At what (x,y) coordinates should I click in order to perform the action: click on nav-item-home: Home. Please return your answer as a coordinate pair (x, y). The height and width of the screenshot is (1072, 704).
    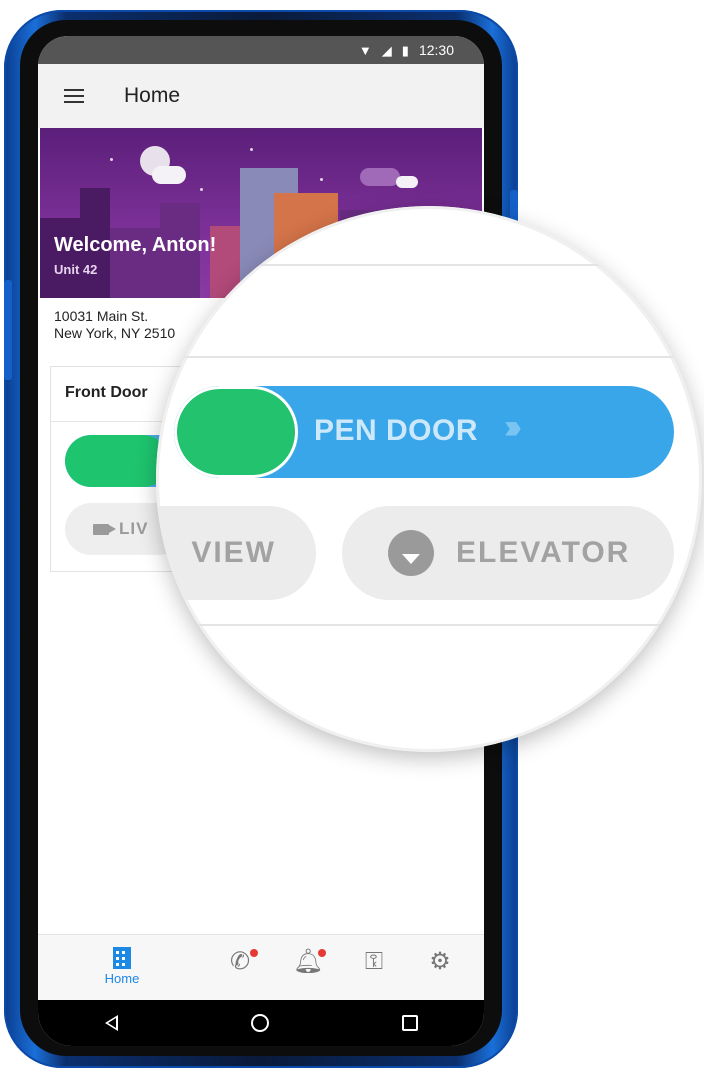
    Looking at the image, I should click on (122, 966).